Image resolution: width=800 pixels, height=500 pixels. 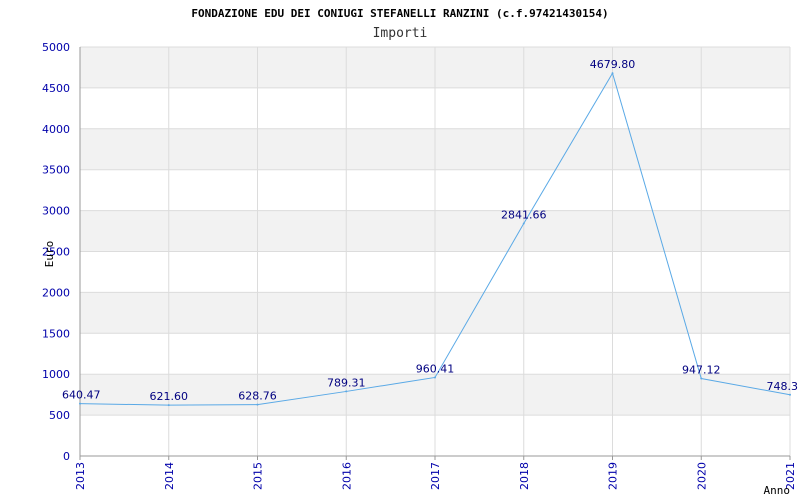 I want to click on y-tick-label: 2000, so click(x=56, y=292).